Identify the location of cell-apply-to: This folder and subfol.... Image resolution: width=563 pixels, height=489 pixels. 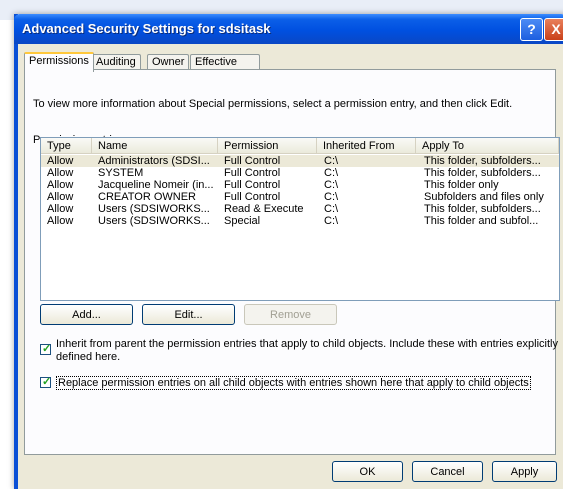
(481, 221).